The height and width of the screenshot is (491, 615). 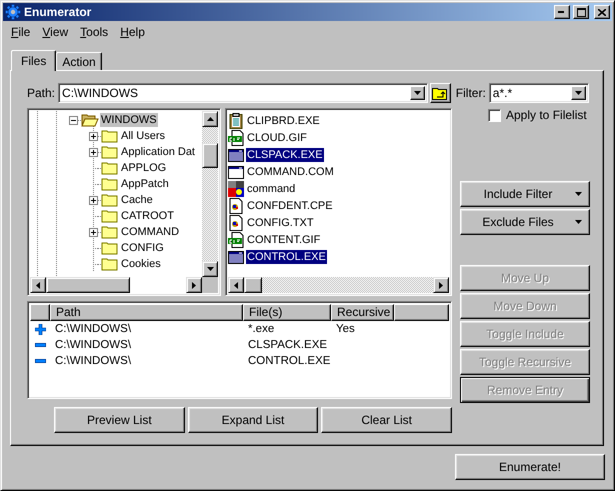 What do you see at coordinates (144, 168) in the screenshot?
I see `tree-item: APPLOG` at bounding box center [144, 168].